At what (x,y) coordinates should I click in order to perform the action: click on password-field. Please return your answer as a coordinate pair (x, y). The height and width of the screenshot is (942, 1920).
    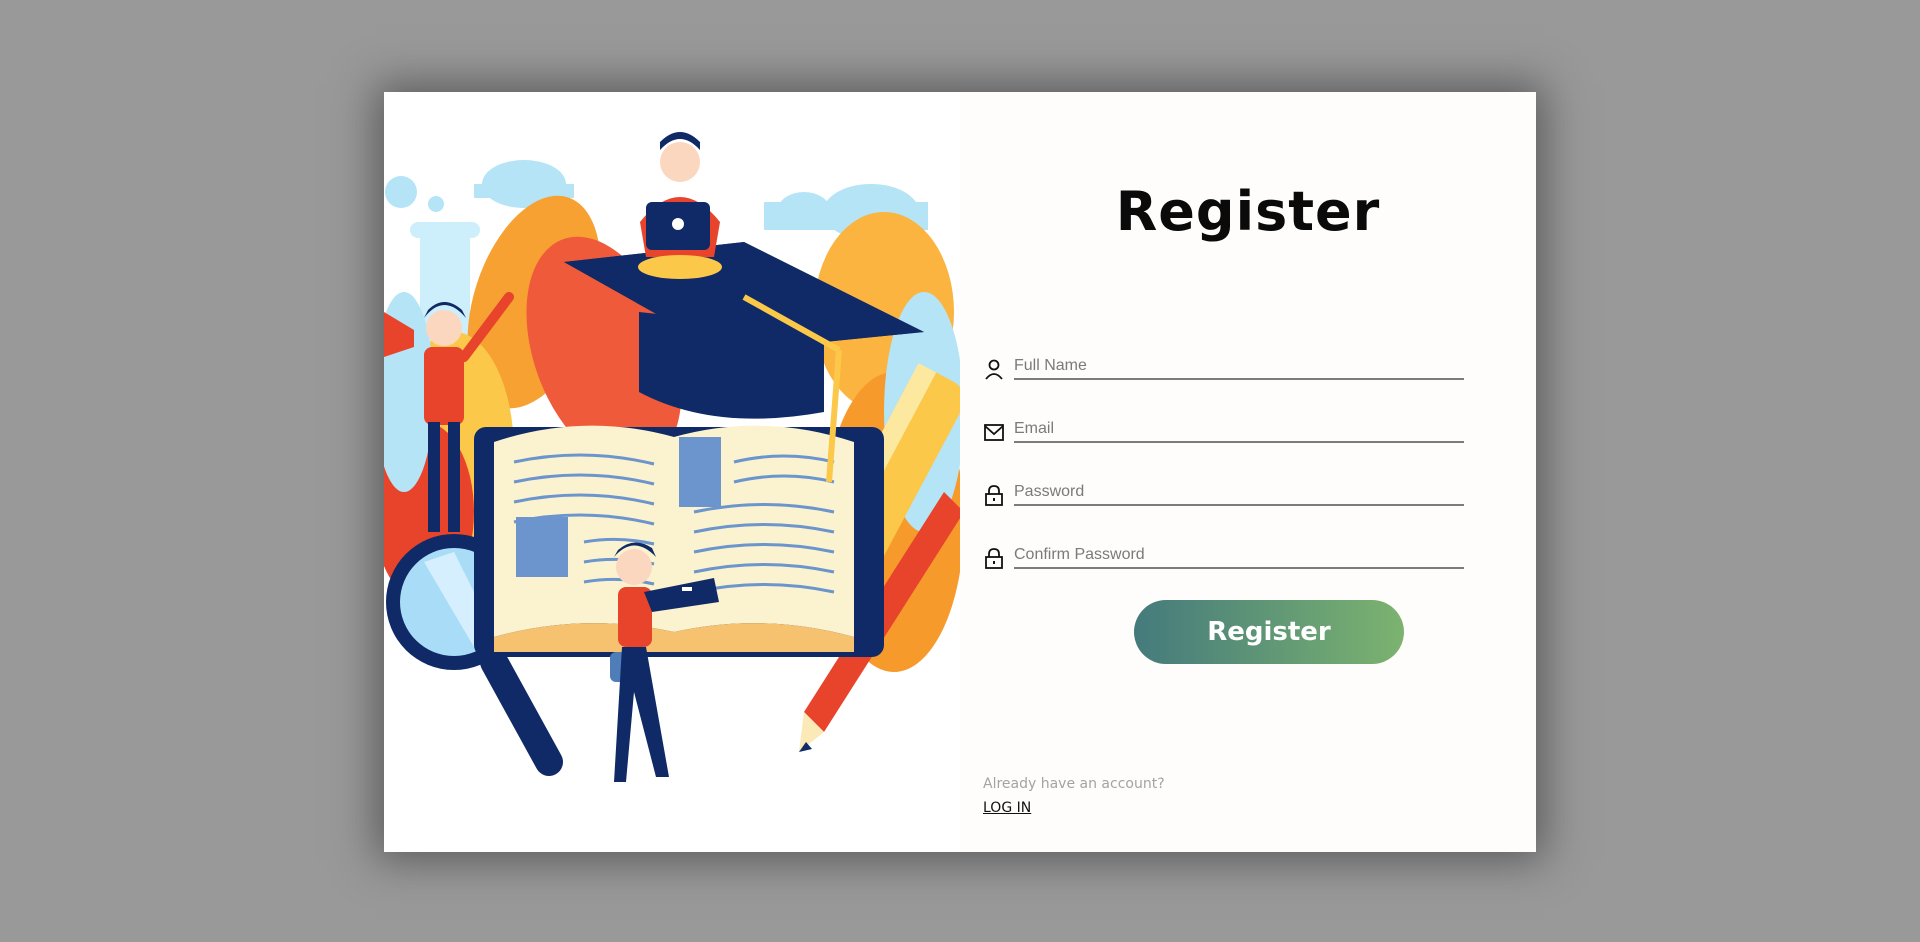
    Looking at the image, I should click on (1224, 486).